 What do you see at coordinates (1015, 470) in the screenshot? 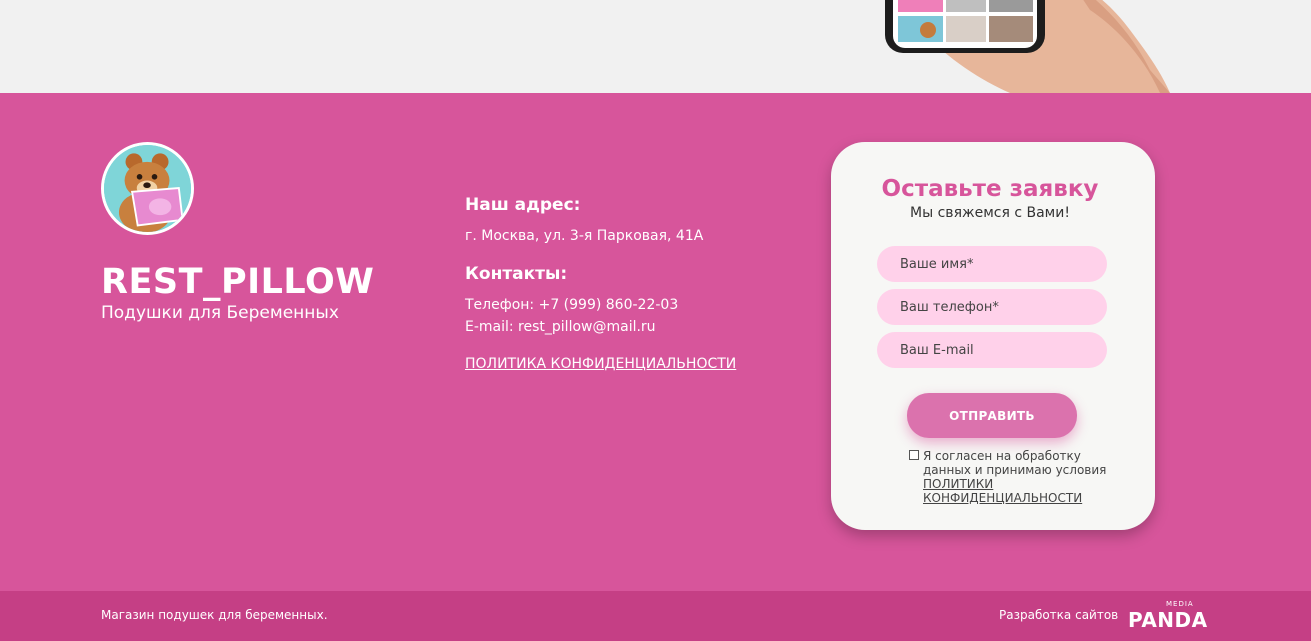
I see `consent-line-2: данных и принимаю условия` at bounding box center [1015, 470].